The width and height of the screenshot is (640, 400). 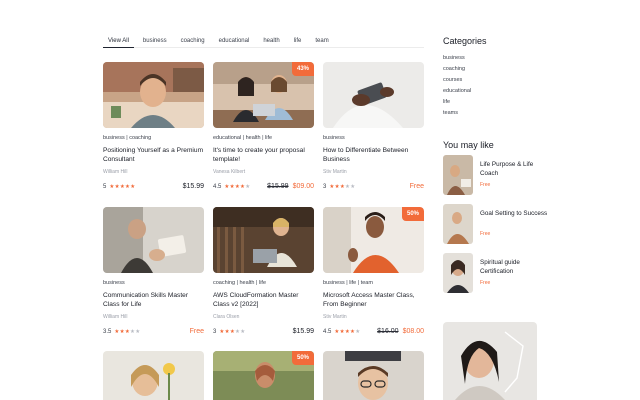 I want to click on course-price: $09.00, so click(x=303, y=186).